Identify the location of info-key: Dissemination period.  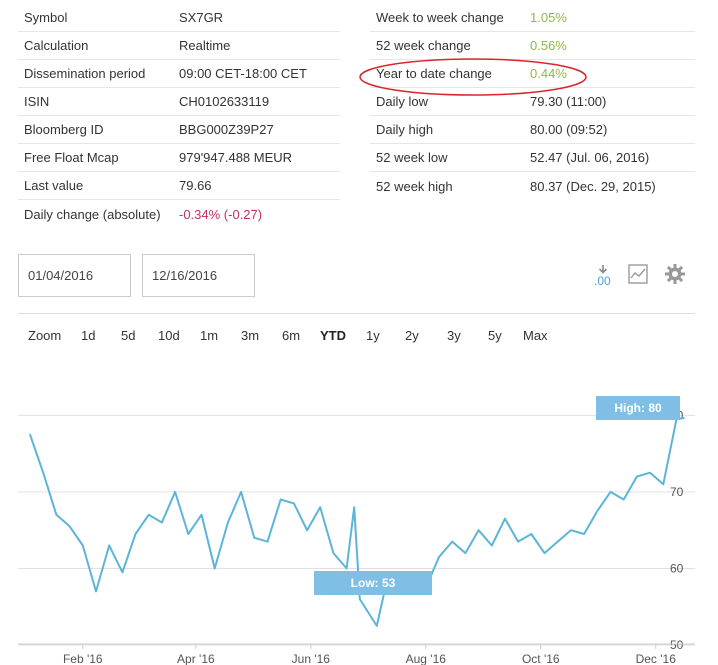
(85, 73).